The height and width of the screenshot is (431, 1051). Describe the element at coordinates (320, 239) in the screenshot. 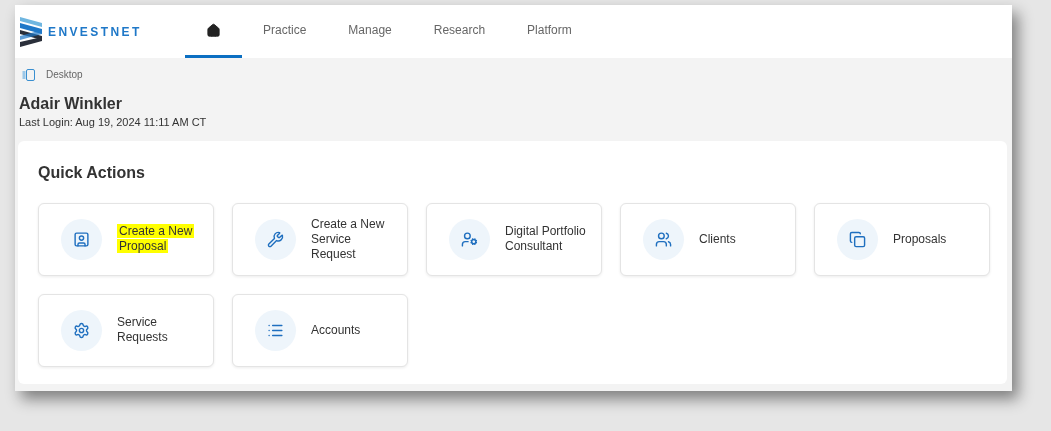

I see `quick-action-tile: Create a New Service Request` at that location.